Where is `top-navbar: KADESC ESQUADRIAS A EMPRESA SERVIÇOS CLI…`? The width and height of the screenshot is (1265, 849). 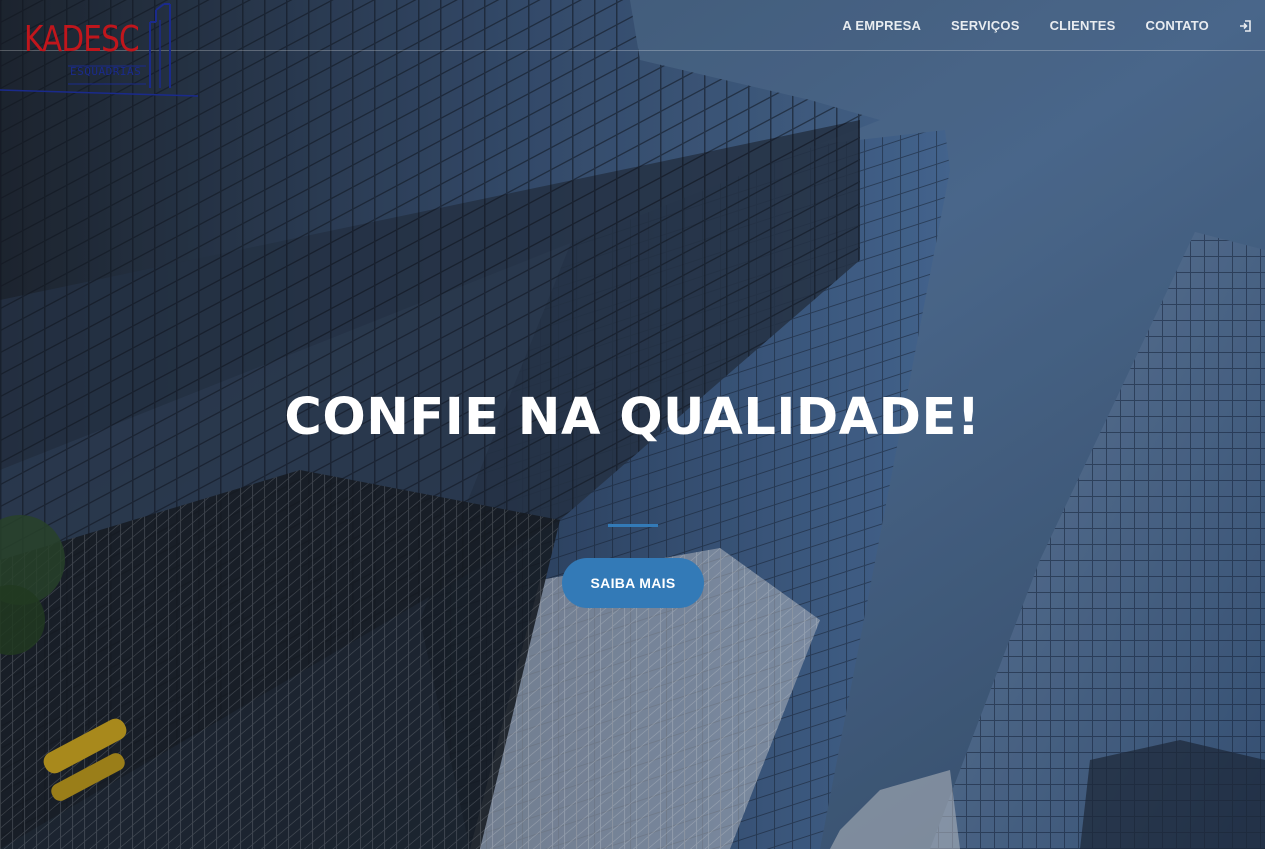 top-navbar: KADESC ESQUADRIAS A EMPRESA SERVIÇOS CLI… is located at coordinates (632, 48).